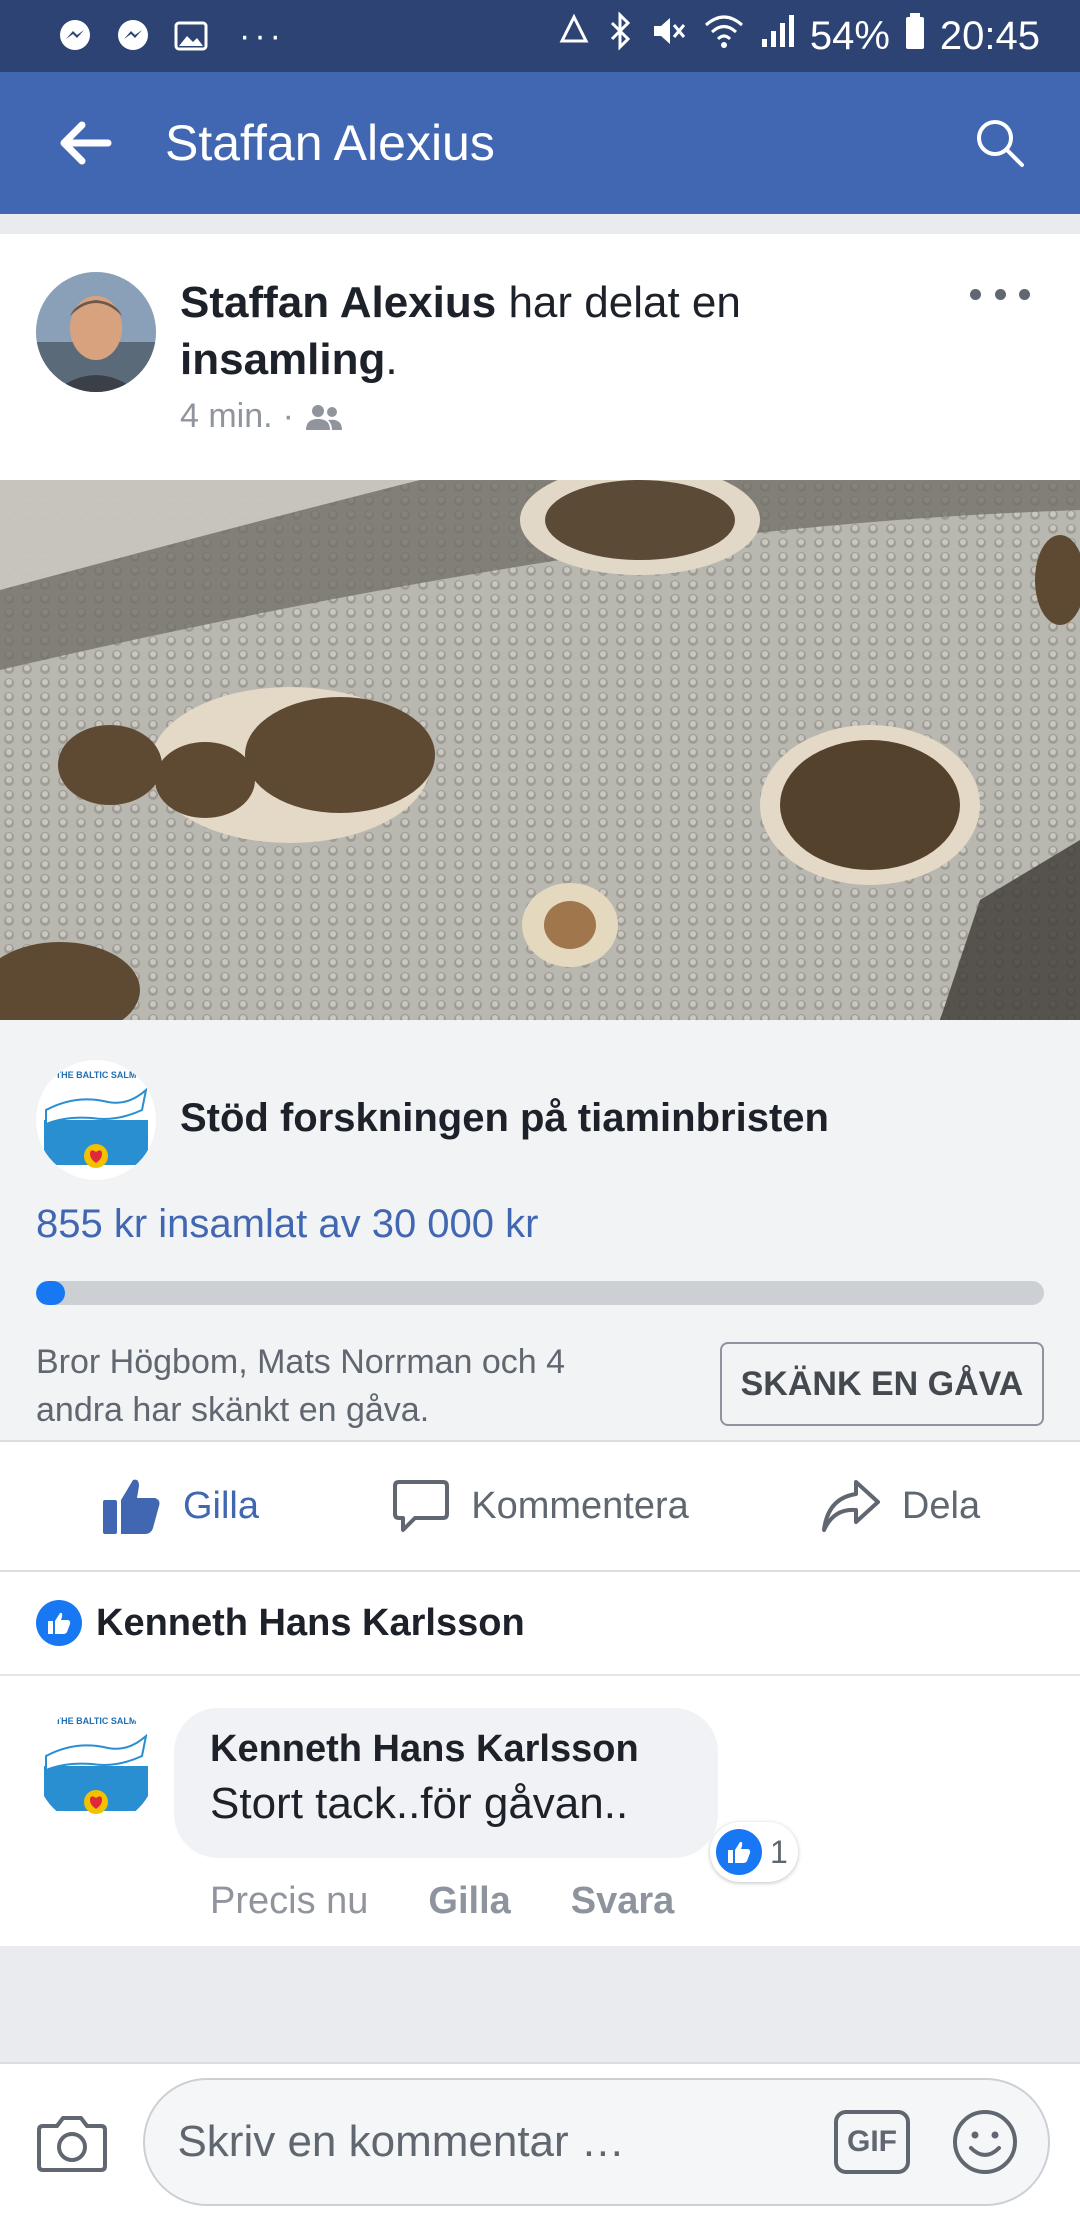 This screenshot has height=2220, width=1080. What do you see at coordinates (540, 1293) in the screenshot?
I see `fundraiser-progress` at bounding box center [540, 1293].